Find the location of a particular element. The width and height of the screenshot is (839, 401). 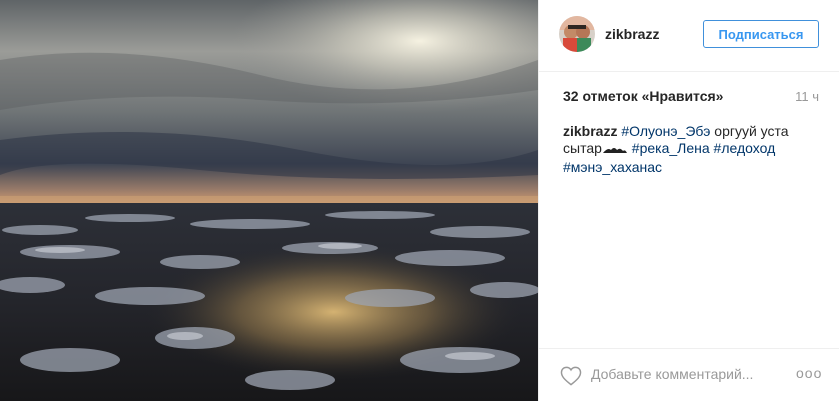

post-header: zikbrazz Подписаться is located at coordinates (689, 36).